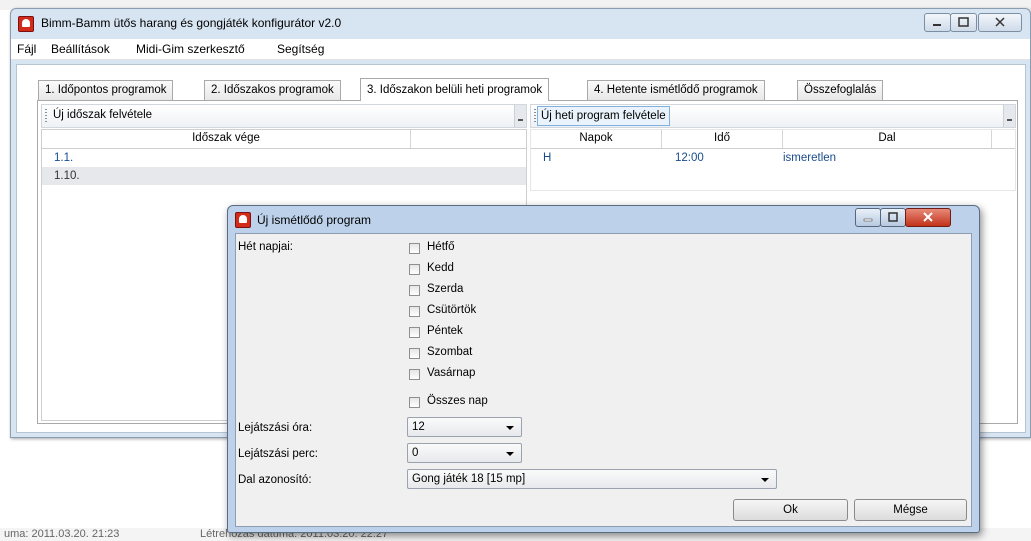  I want to click on days-cell: H, so click(547, 158).